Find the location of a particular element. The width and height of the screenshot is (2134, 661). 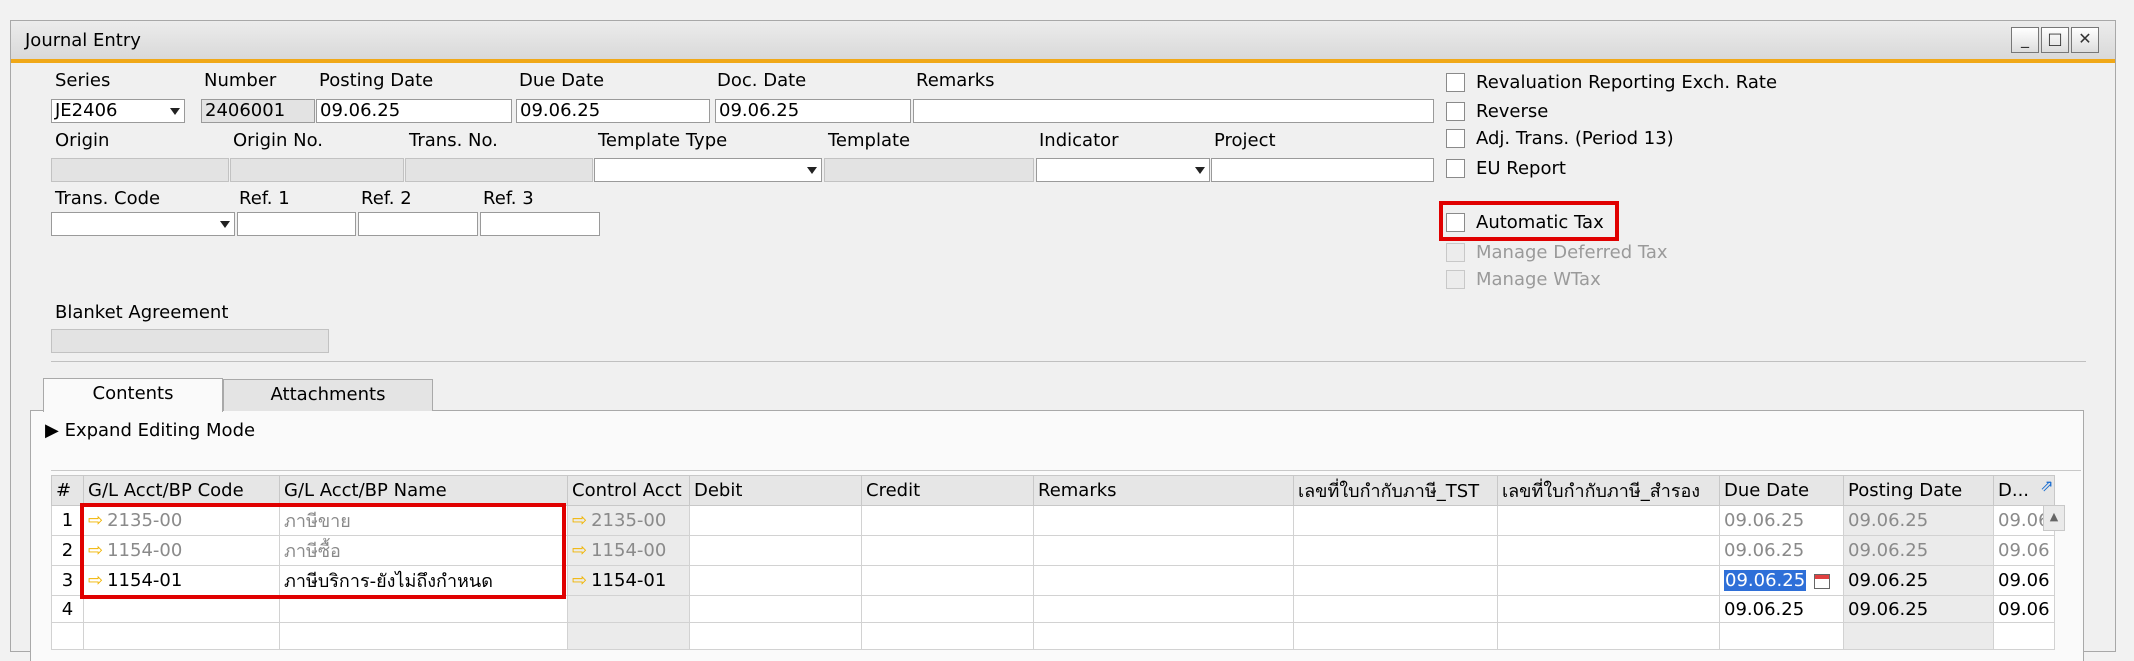

row-number: 2 is located at coordinates (67, 550).